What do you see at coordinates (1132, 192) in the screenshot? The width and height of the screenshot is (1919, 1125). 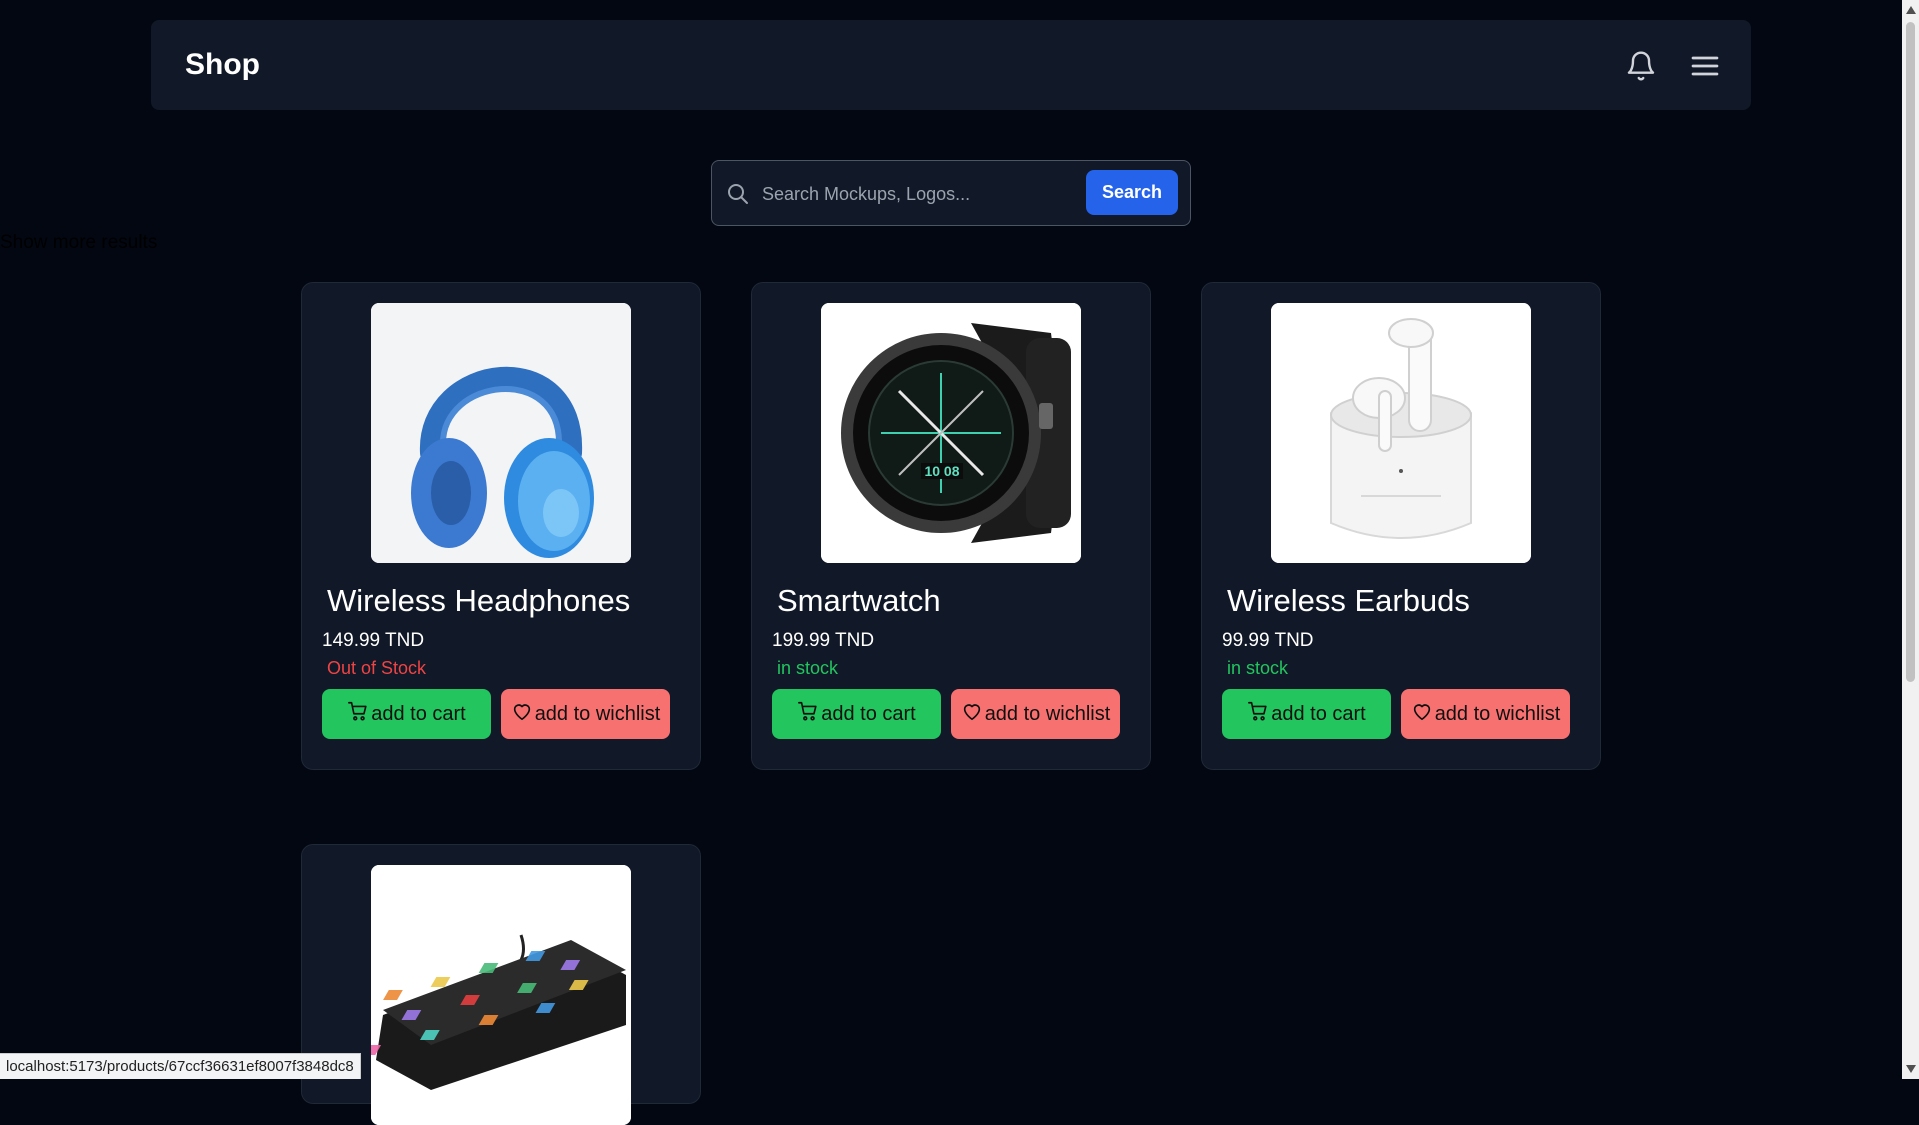 I see `search-button: Search` at bounding box center [1132, 192].